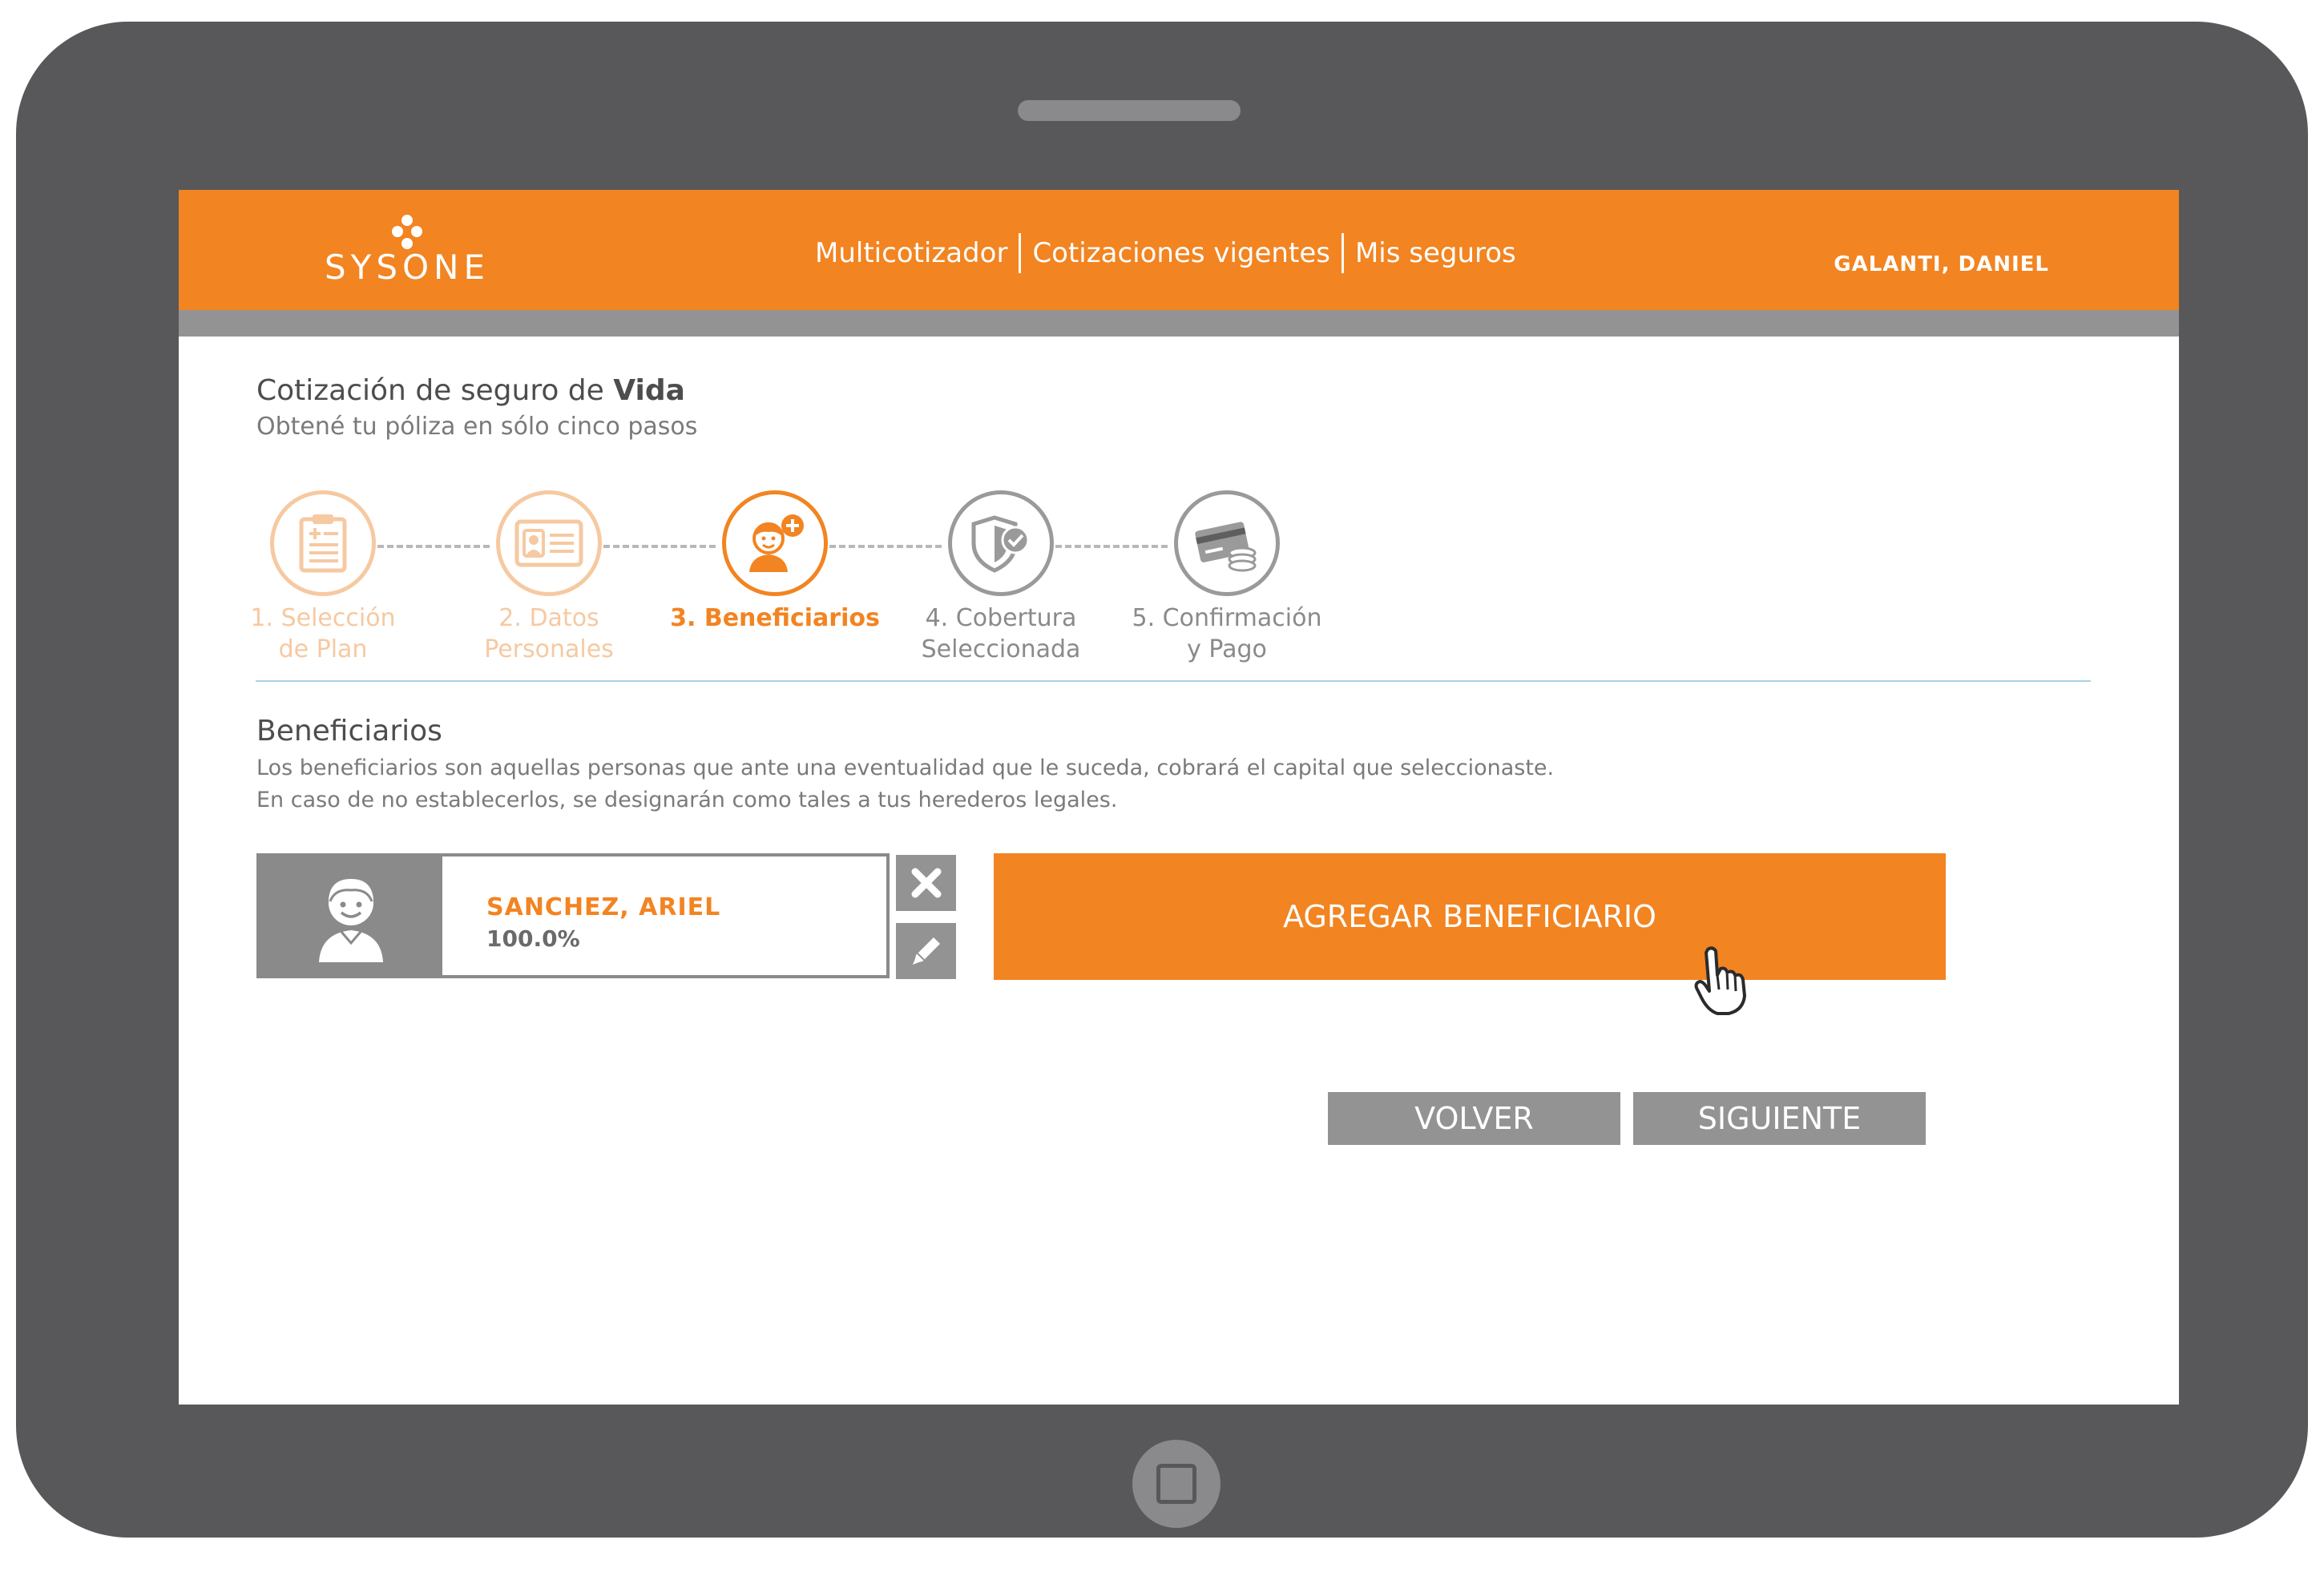  Describe the element at coordinates (549, 633) in the screenshot. I see `step-2-label: 2. Datos Personales` at that location.